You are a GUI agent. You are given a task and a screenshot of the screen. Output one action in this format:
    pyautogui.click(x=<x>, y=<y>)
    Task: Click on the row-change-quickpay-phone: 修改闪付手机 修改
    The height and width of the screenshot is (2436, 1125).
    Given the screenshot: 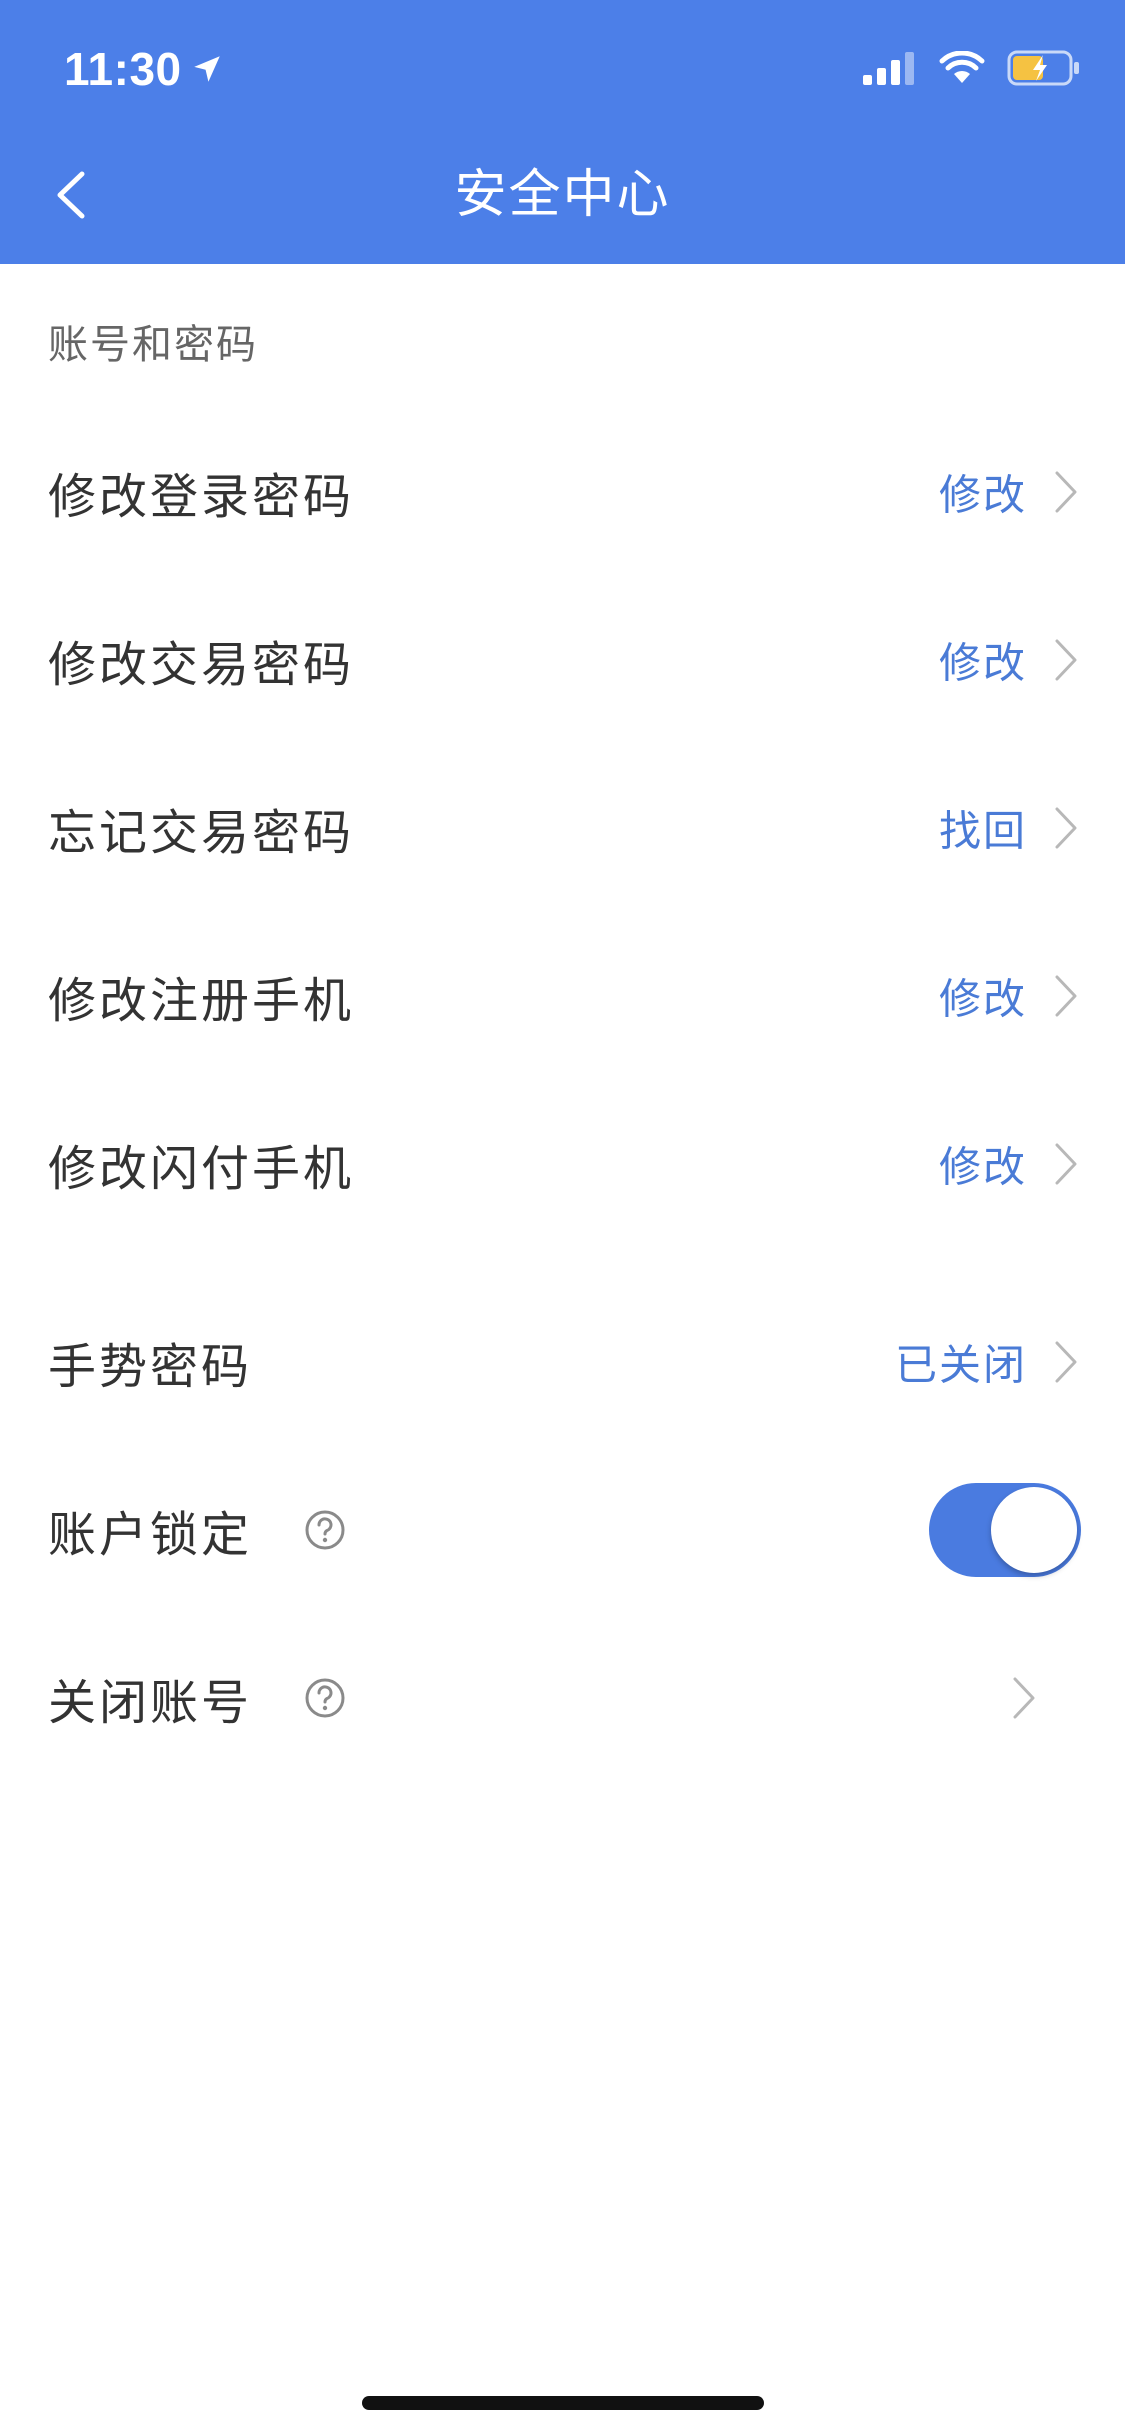 What is the action you would take?
    pyautogui.click(x=562, y=1164)
    